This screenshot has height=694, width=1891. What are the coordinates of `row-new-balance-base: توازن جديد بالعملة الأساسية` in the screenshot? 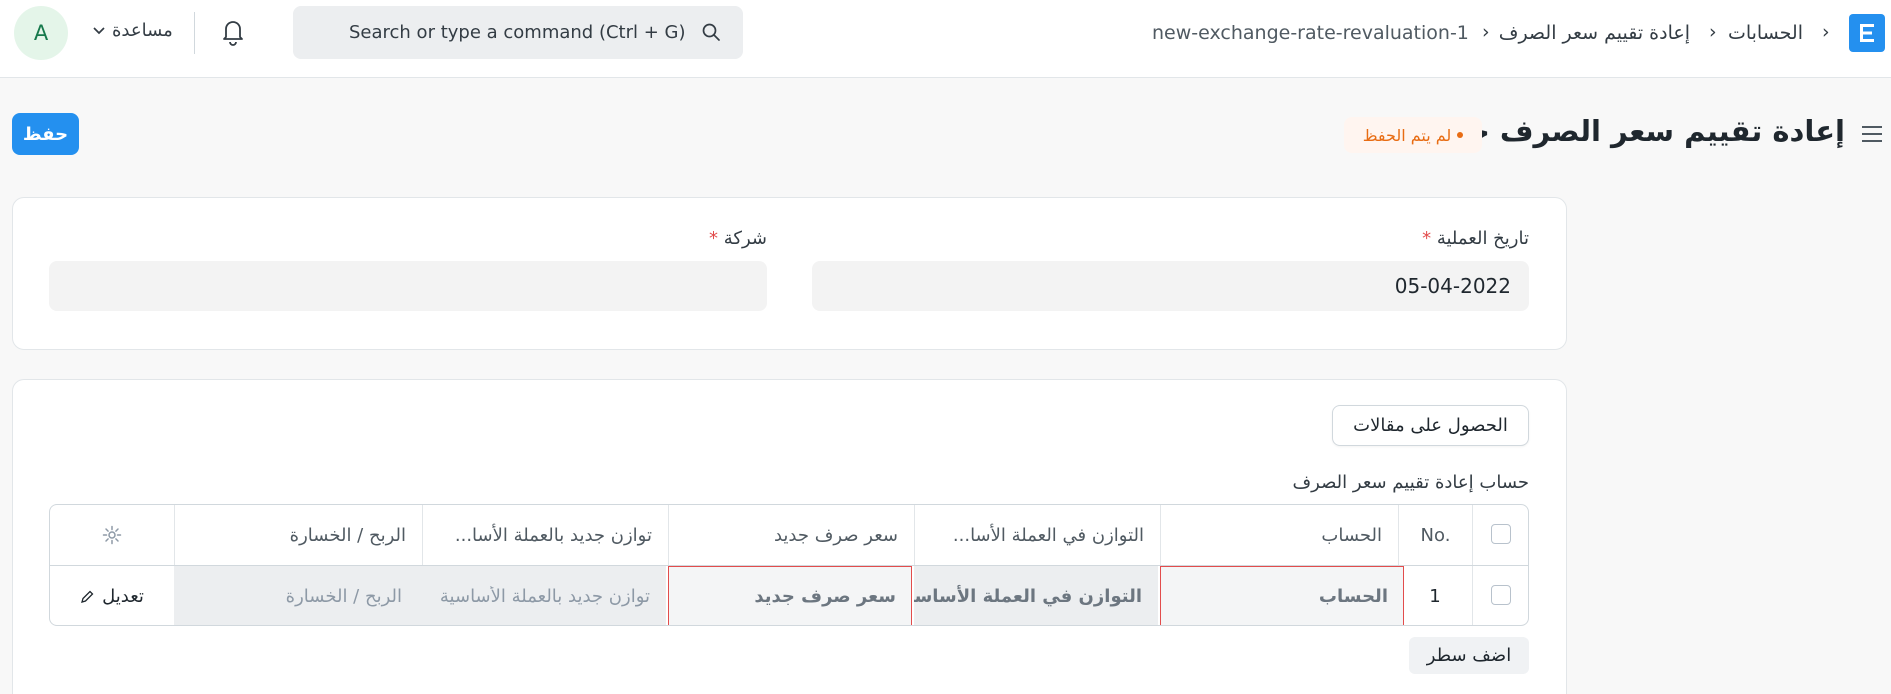 It's located at (544, 596).